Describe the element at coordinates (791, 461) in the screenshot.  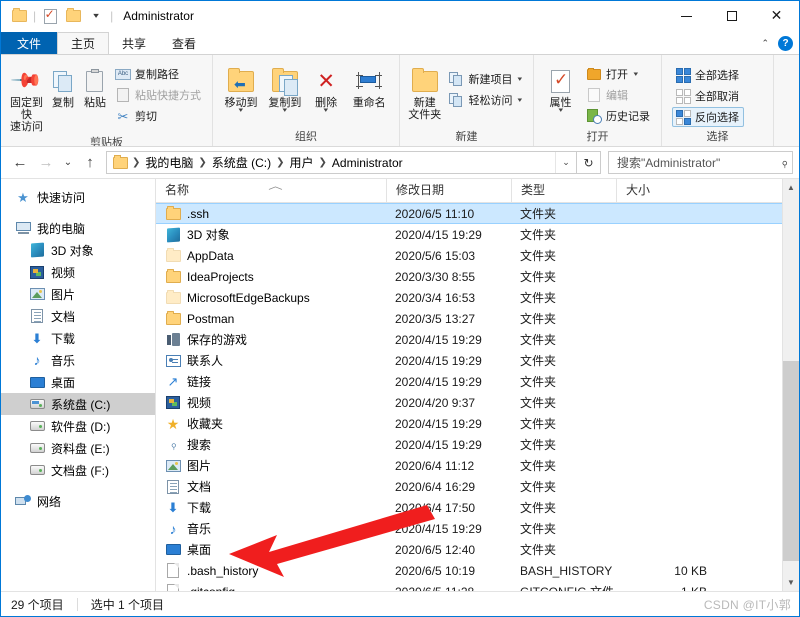
I see `scroll-thumb` at that location.